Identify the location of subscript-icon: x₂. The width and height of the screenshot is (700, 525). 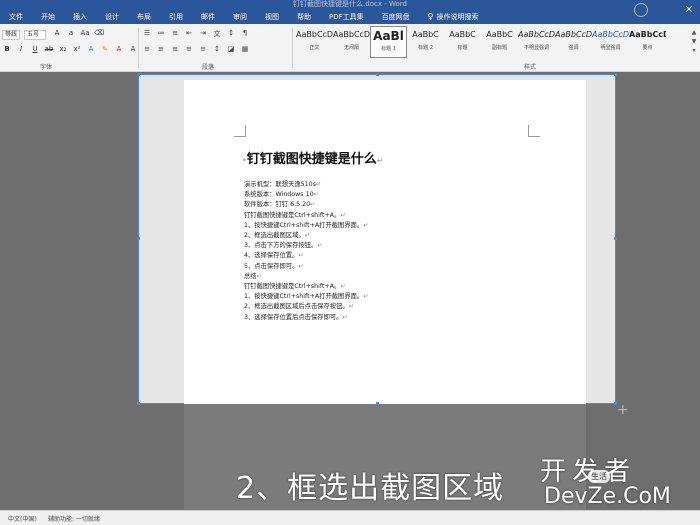
(63, 49).